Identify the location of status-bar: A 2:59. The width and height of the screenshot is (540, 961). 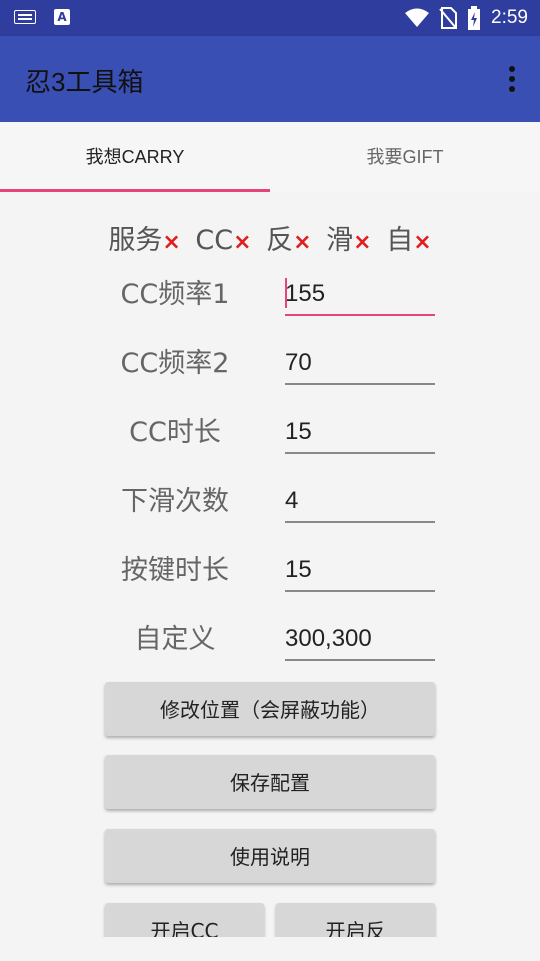
(270, 18).